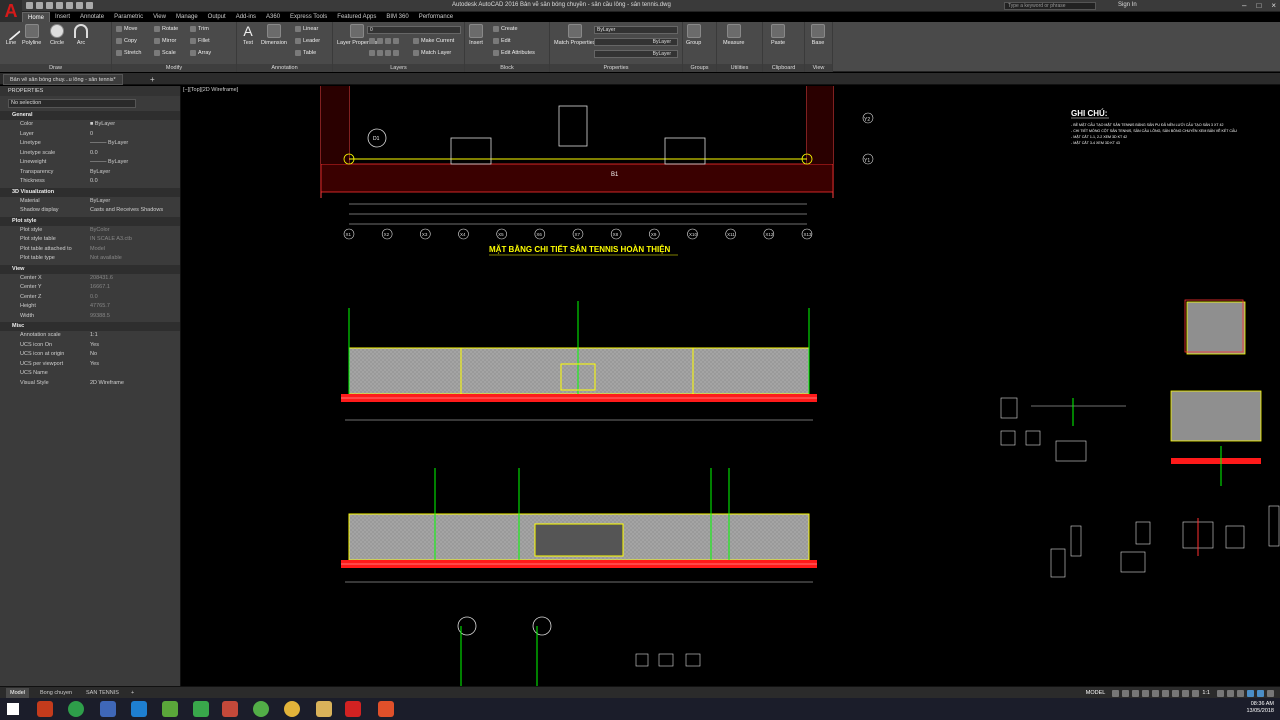 This screenshot has width=1280, height=720. I want to click on section-plot-style: Plot style, so click(90, 221).